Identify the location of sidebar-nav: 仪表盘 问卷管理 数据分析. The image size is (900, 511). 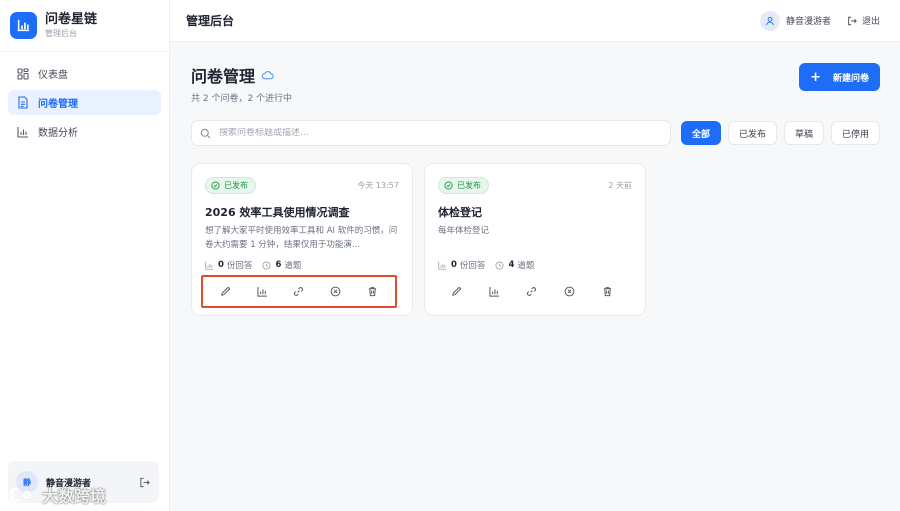
(84, 104).